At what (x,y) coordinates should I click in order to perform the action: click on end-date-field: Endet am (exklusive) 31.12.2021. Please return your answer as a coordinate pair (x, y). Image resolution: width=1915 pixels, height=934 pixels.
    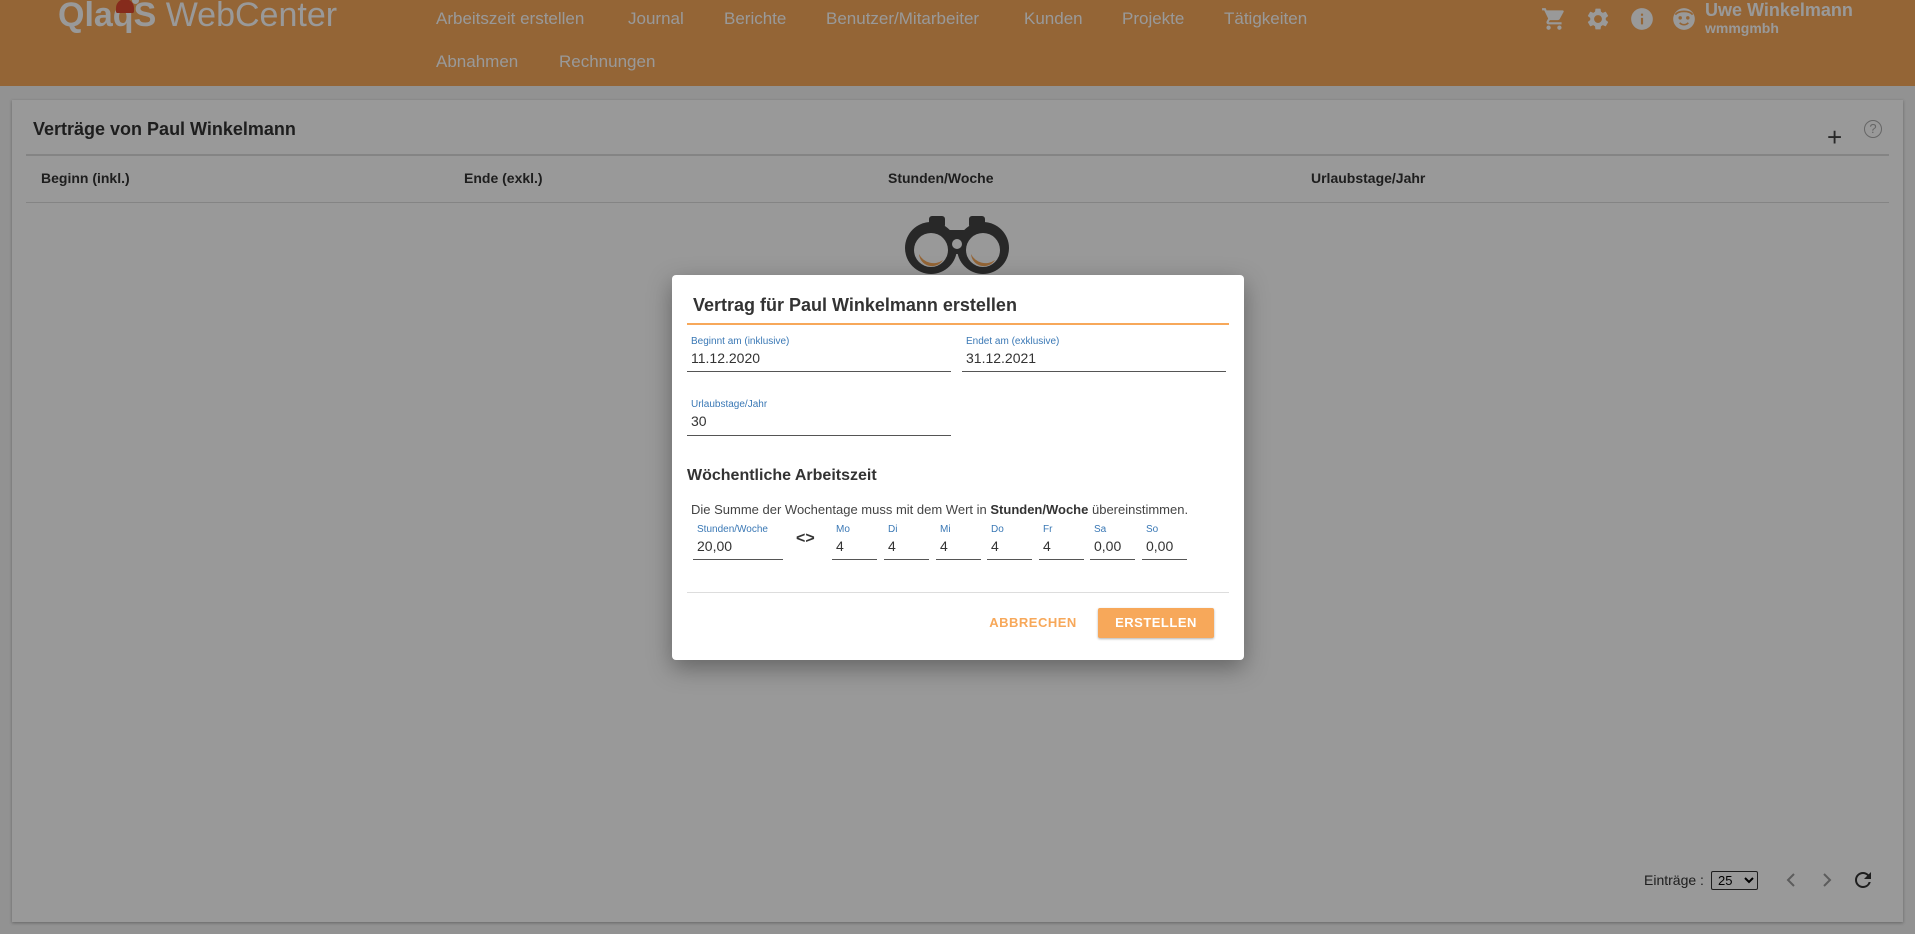
    Looking at the image, I should click on (1094, 354).